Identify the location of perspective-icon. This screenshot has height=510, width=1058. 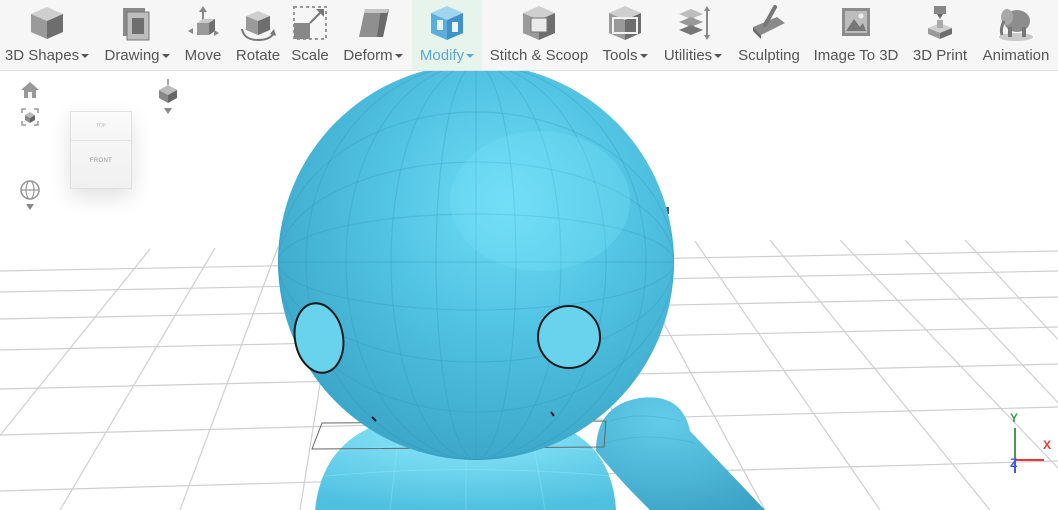
(168, 91).